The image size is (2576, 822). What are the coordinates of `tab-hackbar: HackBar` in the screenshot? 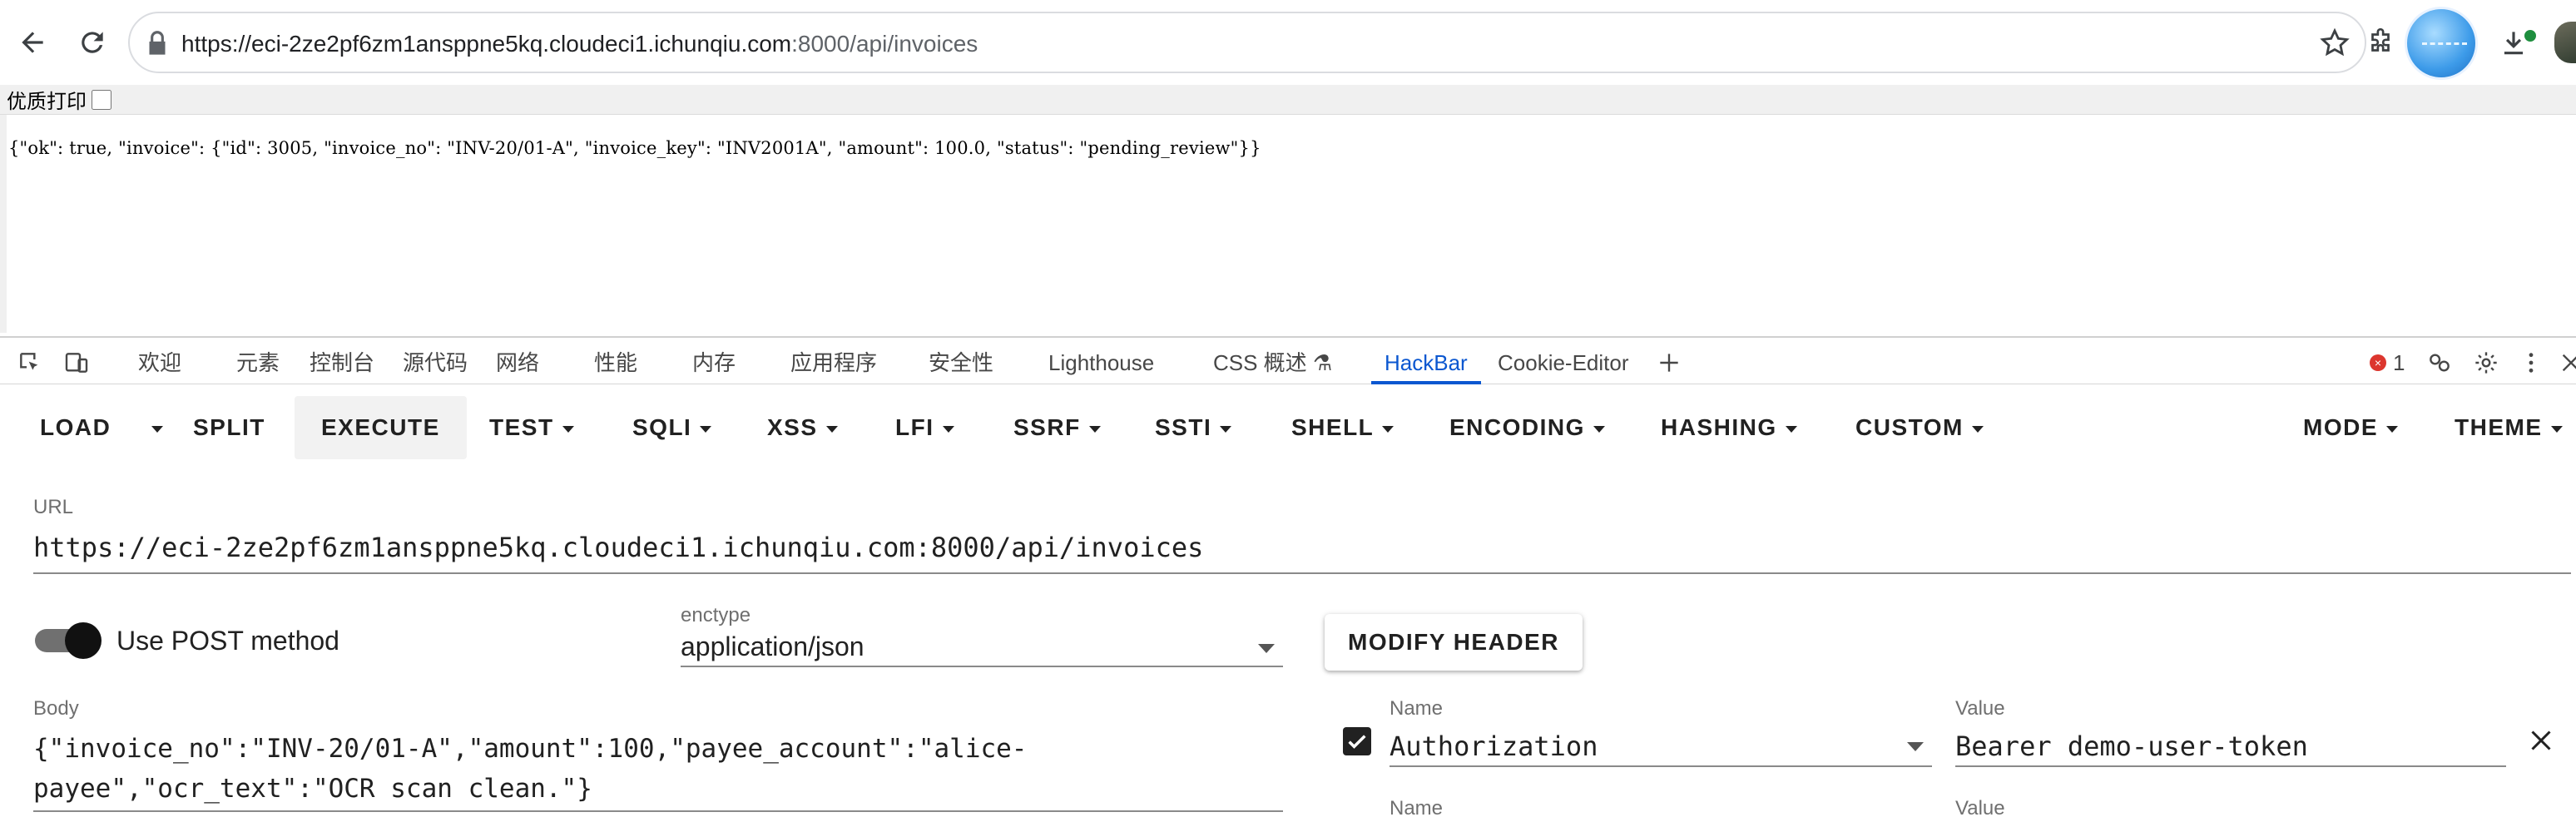 It's located at (1426, 363).